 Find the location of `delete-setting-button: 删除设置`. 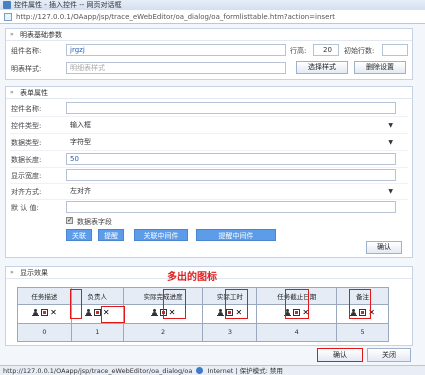

delete-setting-button: 删除设置 is located at coordinates (380, 67).